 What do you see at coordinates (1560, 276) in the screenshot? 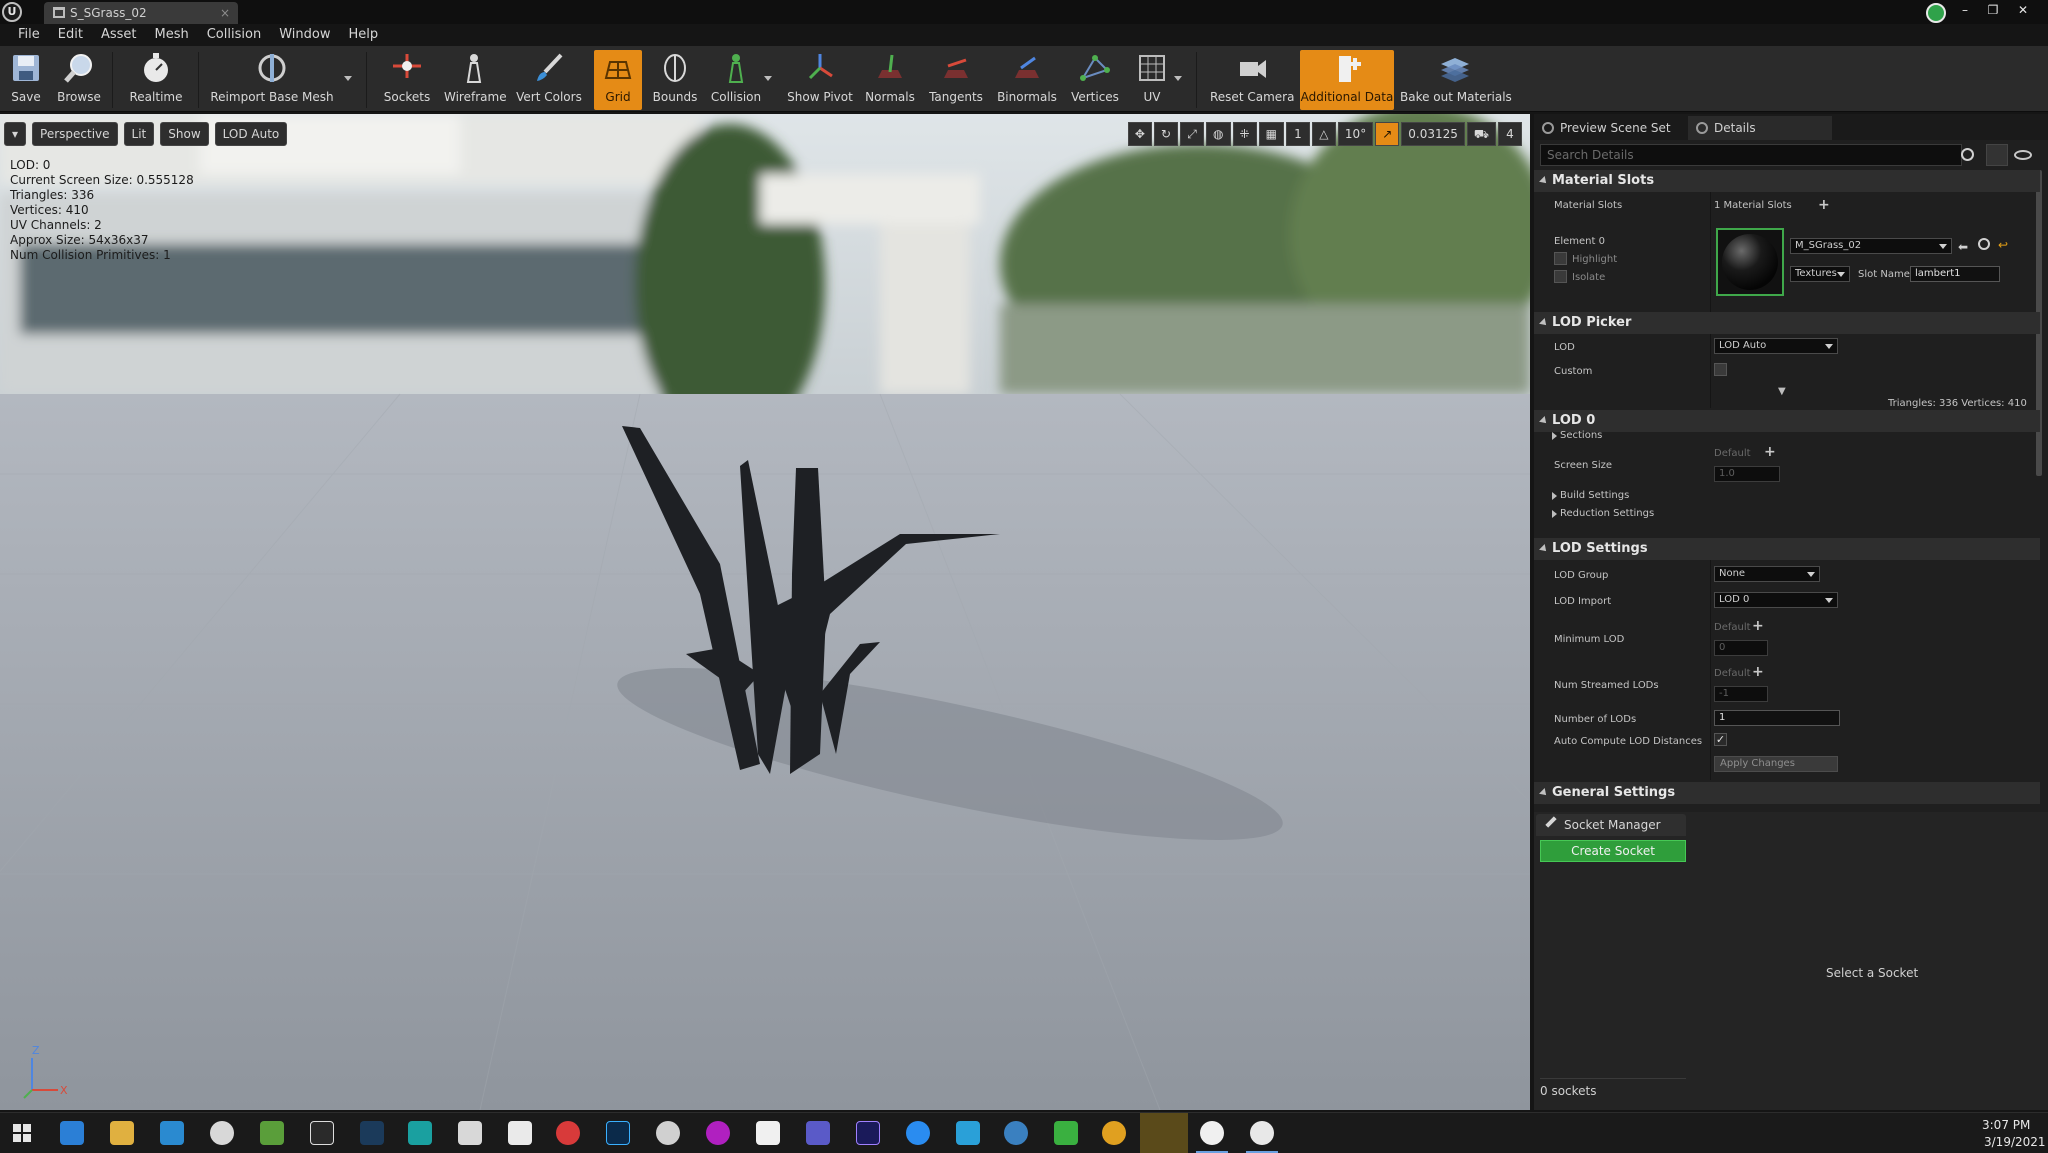
I see `isolate-checkbox` at bounding box center [1560, 276].